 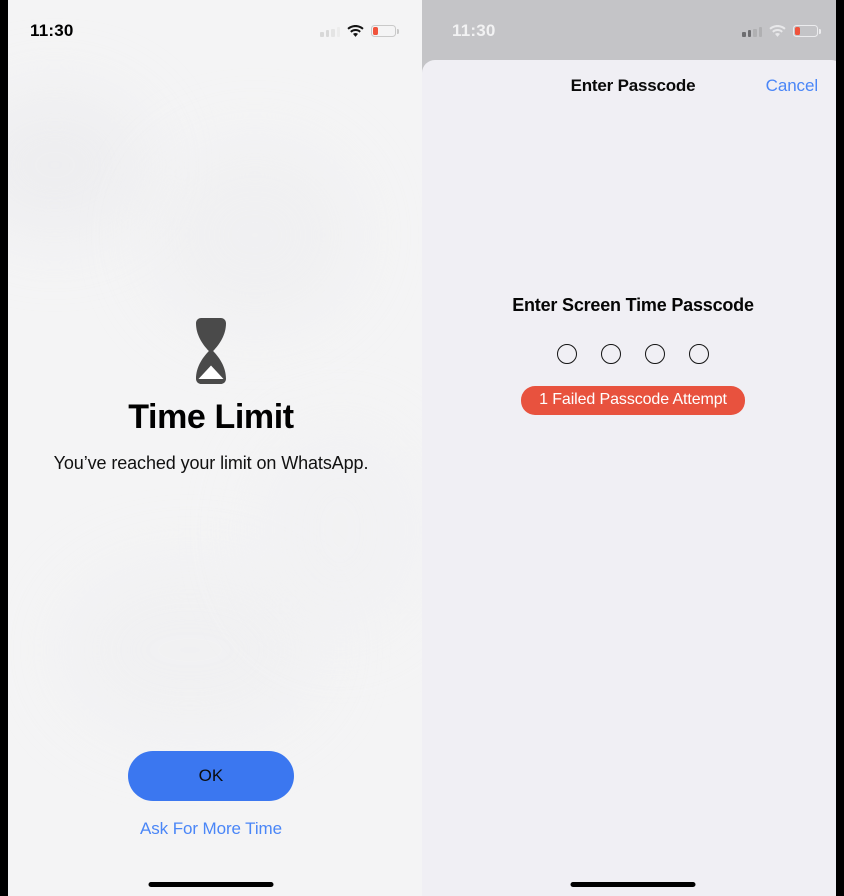 I want to click on home-indicator-right, so click(x=633, y=884).